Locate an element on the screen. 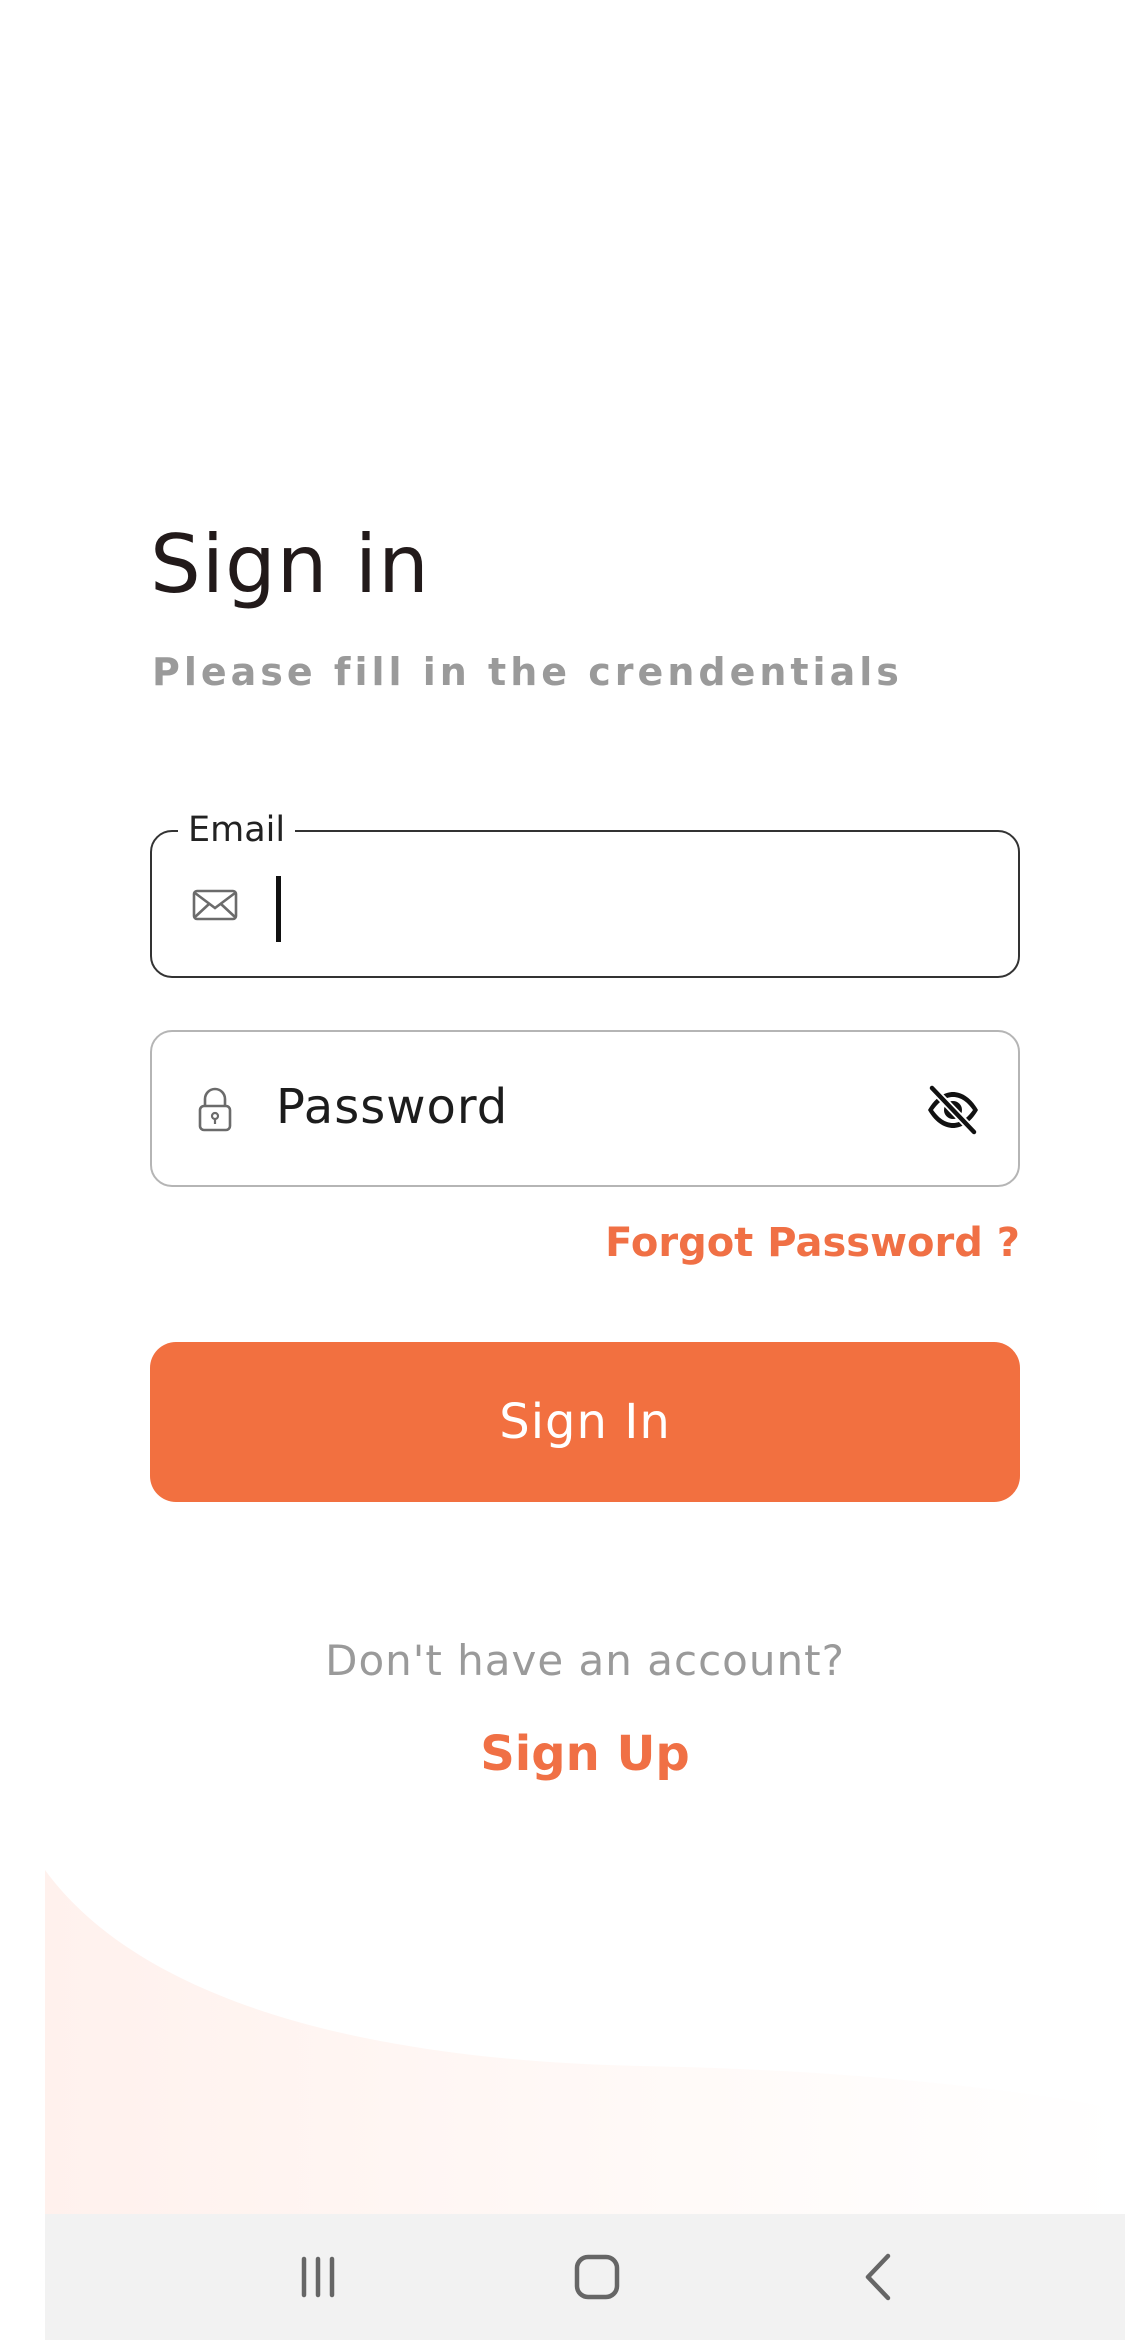  back-icon is located at coordinates (878, 2277).